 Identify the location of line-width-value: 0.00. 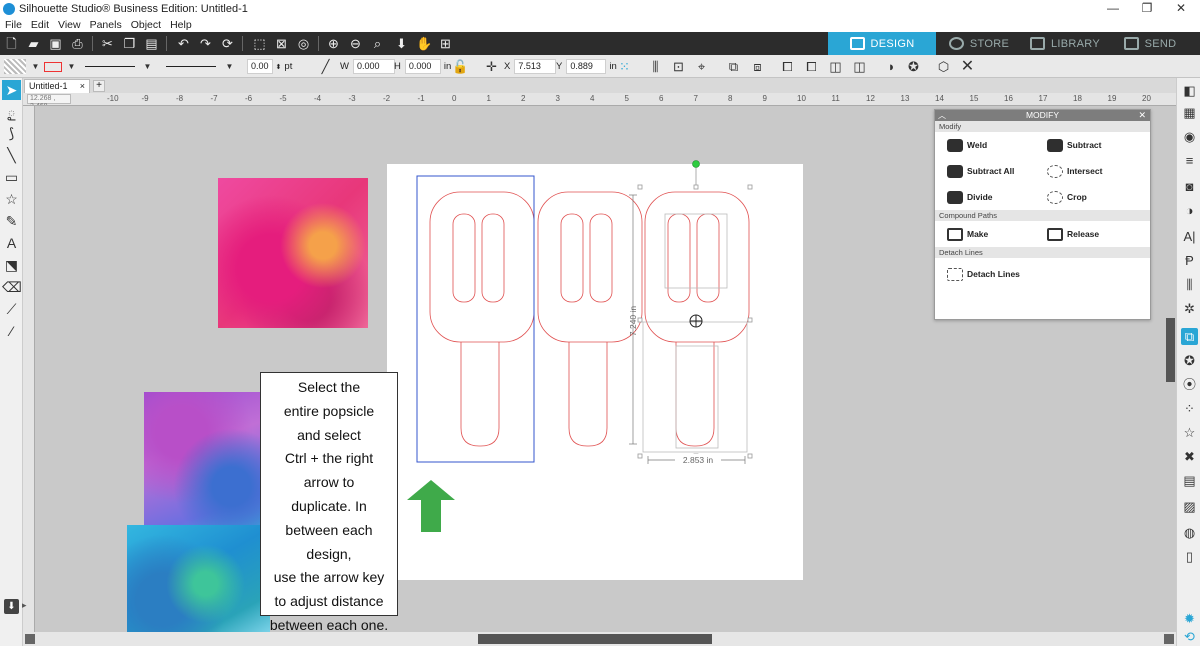
(260, 66).